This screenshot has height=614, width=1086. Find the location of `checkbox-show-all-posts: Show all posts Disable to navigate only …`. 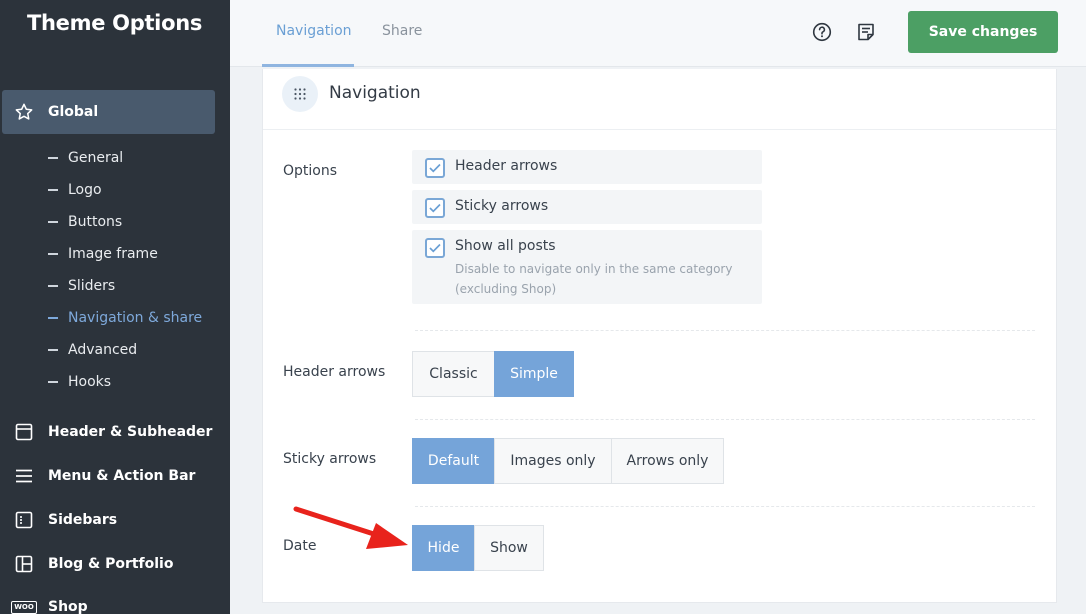

checkbox-show-all-posts: Show all posts Disable to navigate only … is located at coordinates (587, 267).